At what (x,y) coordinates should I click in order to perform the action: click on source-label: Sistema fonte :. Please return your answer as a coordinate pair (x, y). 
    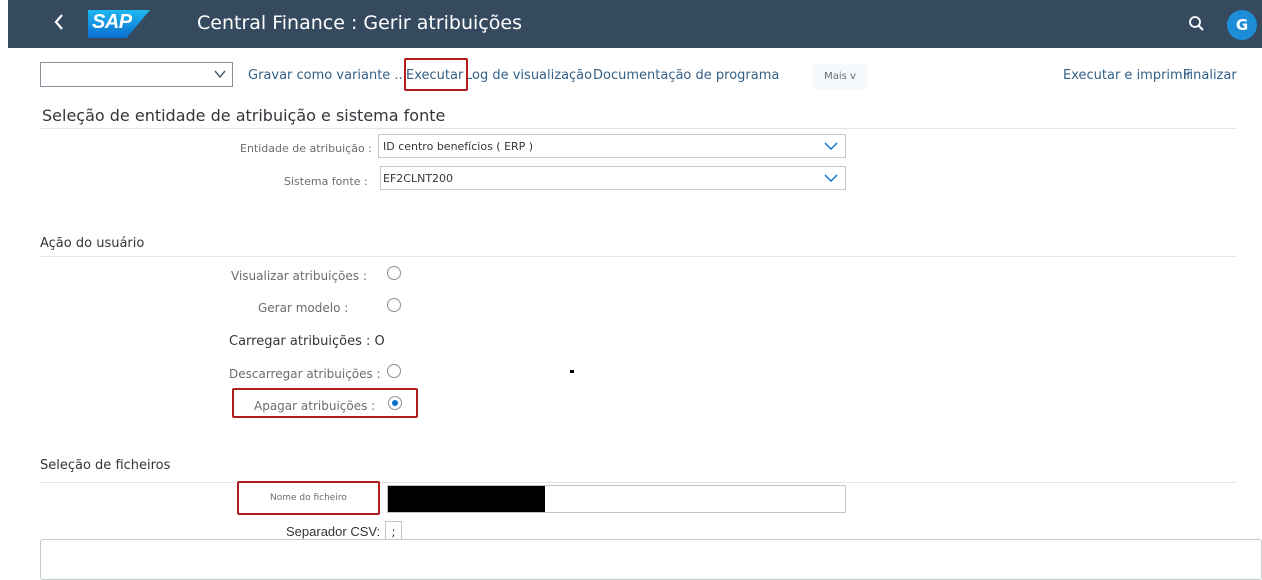
    Looking at the image, I should click on (326, 181).